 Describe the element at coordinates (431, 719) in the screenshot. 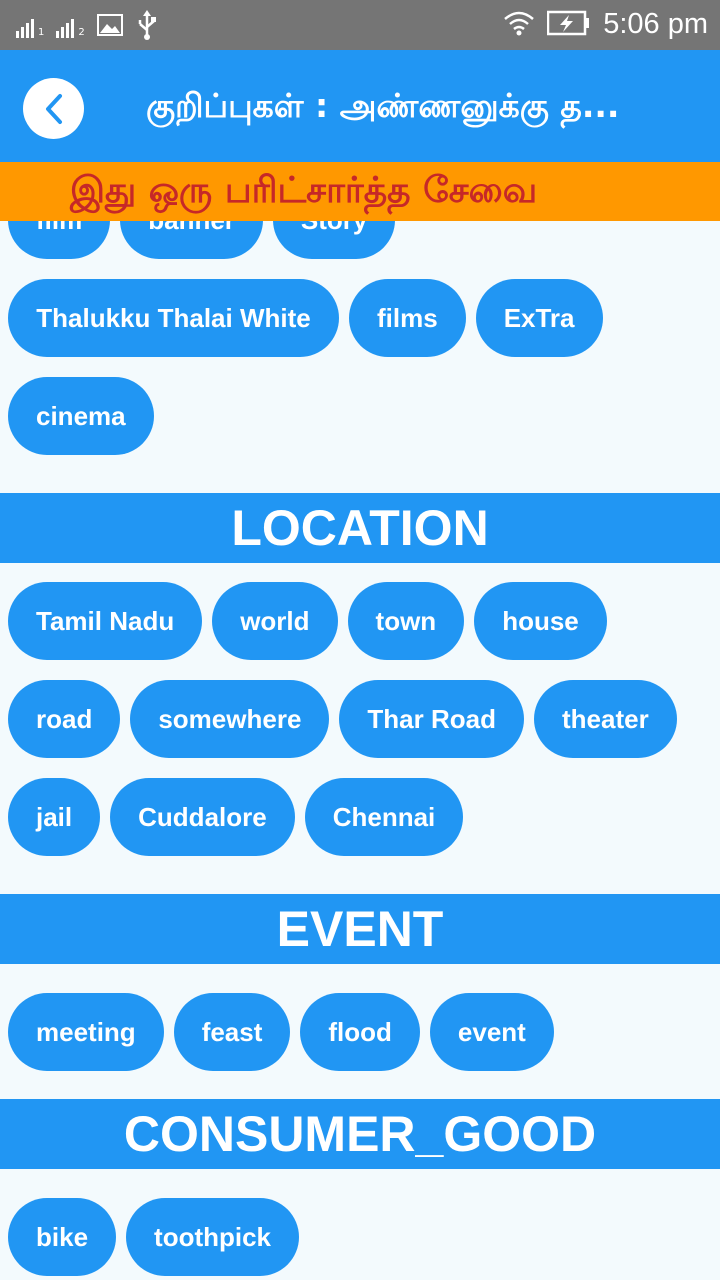

I see `tag-chip: Thar Road` at that location.